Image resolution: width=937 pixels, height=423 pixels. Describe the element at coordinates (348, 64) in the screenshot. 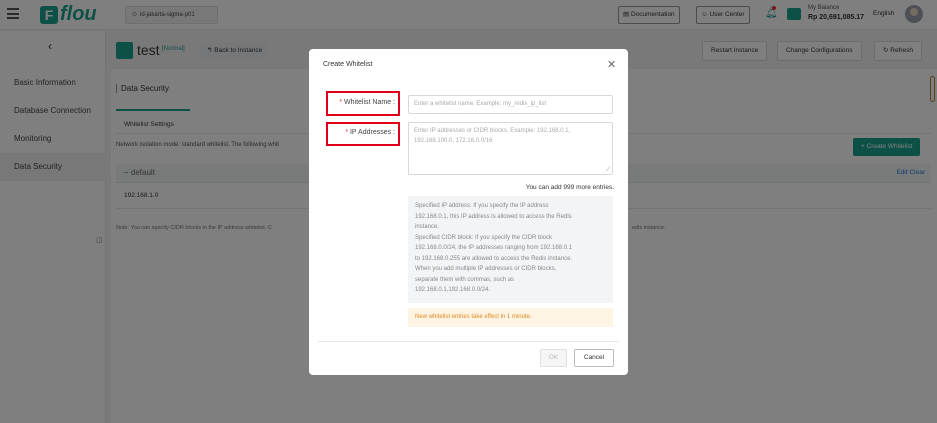

I see `dialog-title: Create Whitelist` at that location.